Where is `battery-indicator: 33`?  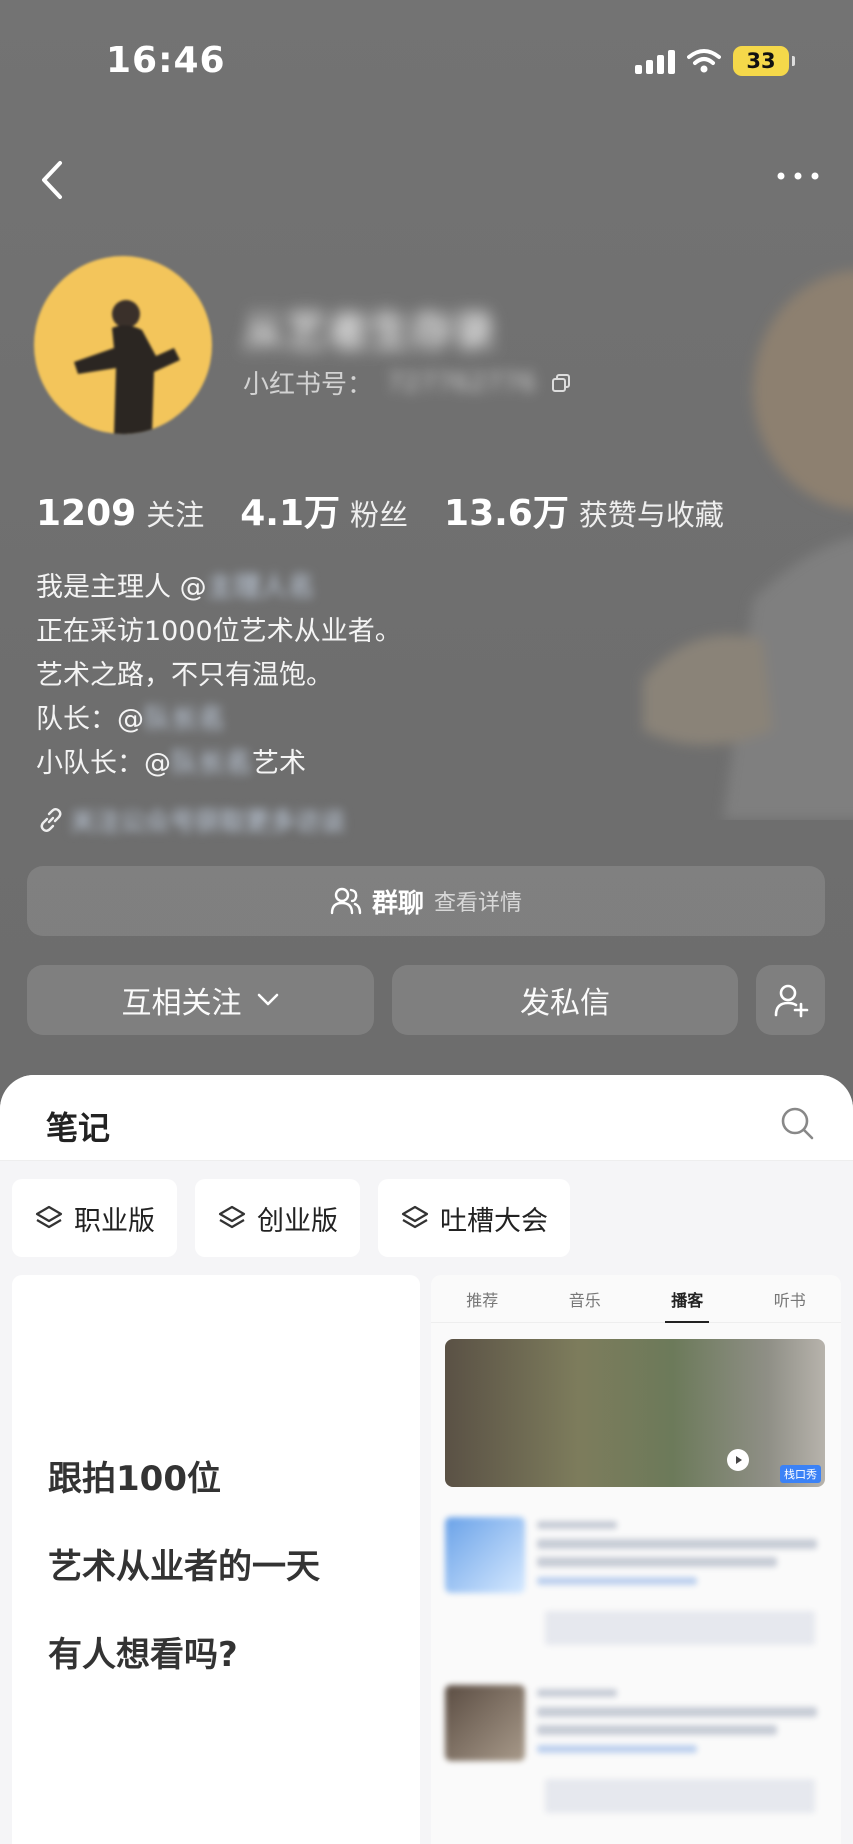 battery-indicator: 33 is located at coordinates (764, 61).